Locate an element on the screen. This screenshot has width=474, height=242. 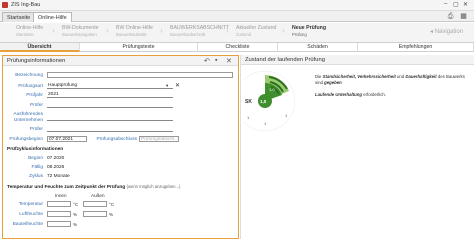
beginn-value: 07.2020 is located at coordinates (56, 158).